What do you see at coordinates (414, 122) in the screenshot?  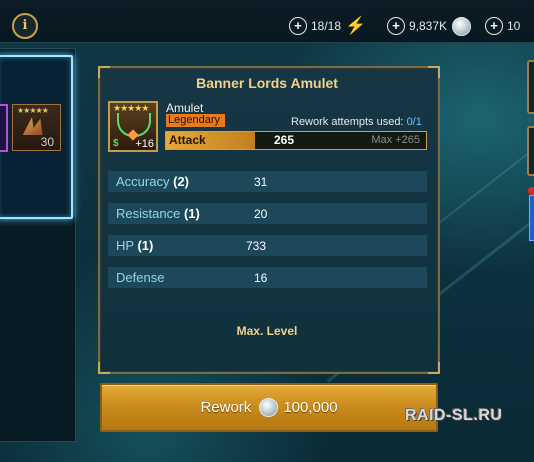 I see `rework-attempts-value: 0/1` at bounding box center [414, 122].